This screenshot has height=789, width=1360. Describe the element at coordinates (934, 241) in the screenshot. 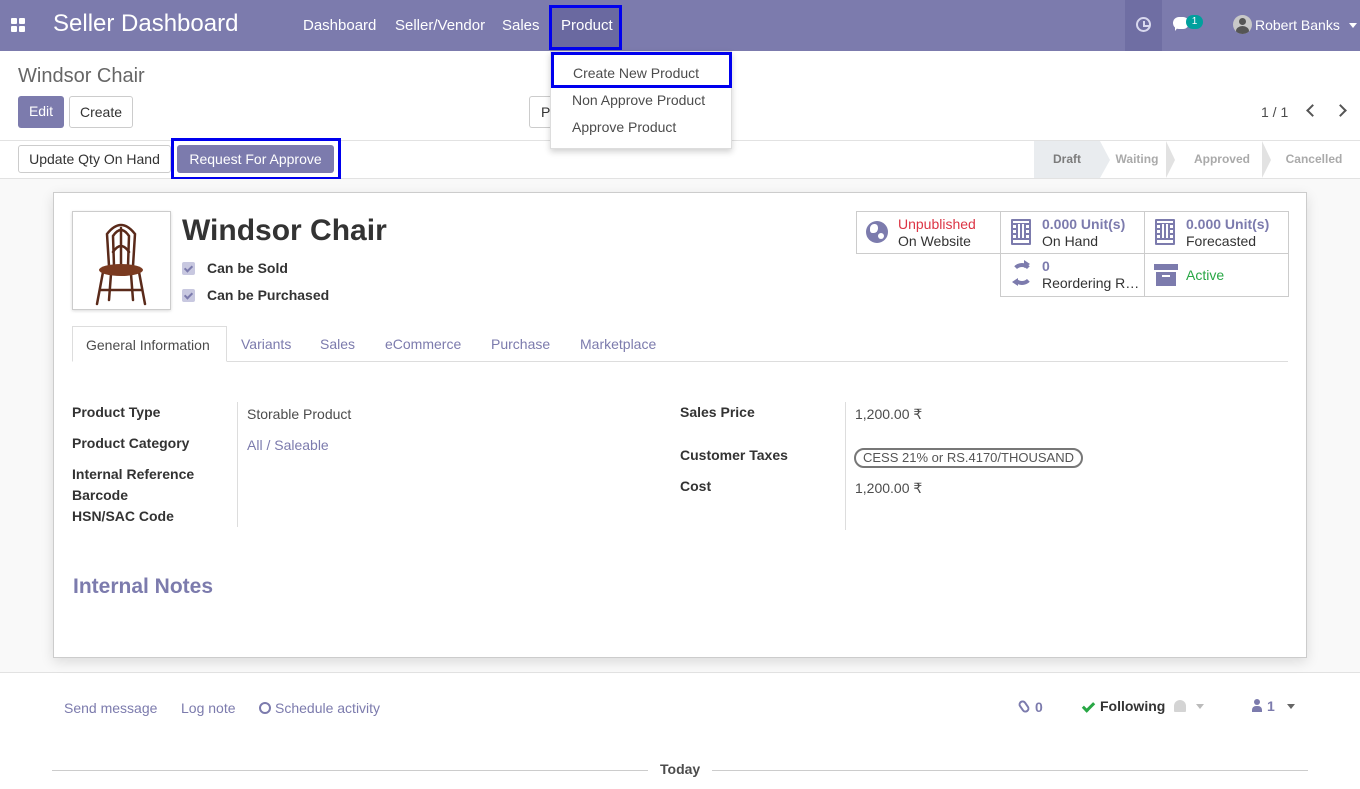

I see `website-label: On Website` at that location.